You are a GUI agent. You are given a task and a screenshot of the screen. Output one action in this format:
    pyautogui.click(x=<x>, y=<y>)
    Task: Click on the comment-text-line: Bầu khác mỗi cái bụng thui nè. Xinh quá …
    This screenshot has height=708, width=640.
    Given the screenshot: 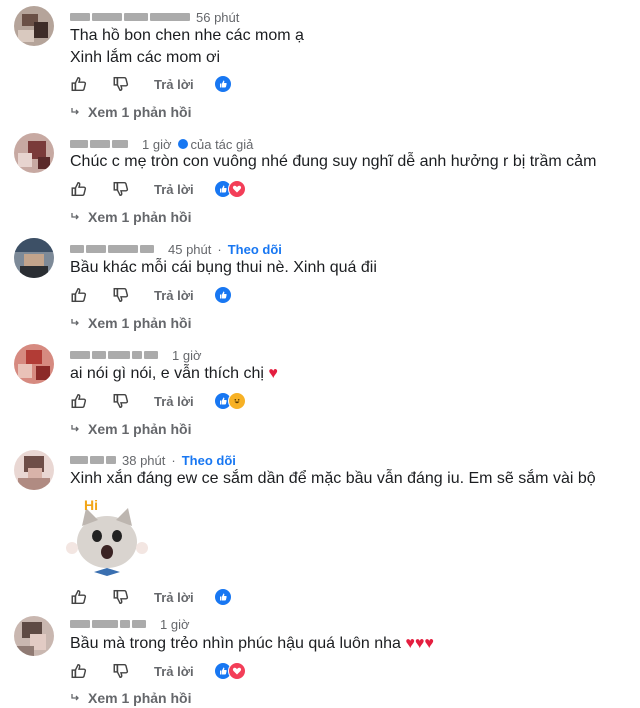 What is the action you would take?
    pyautogui.click(x=223, y=267)
    